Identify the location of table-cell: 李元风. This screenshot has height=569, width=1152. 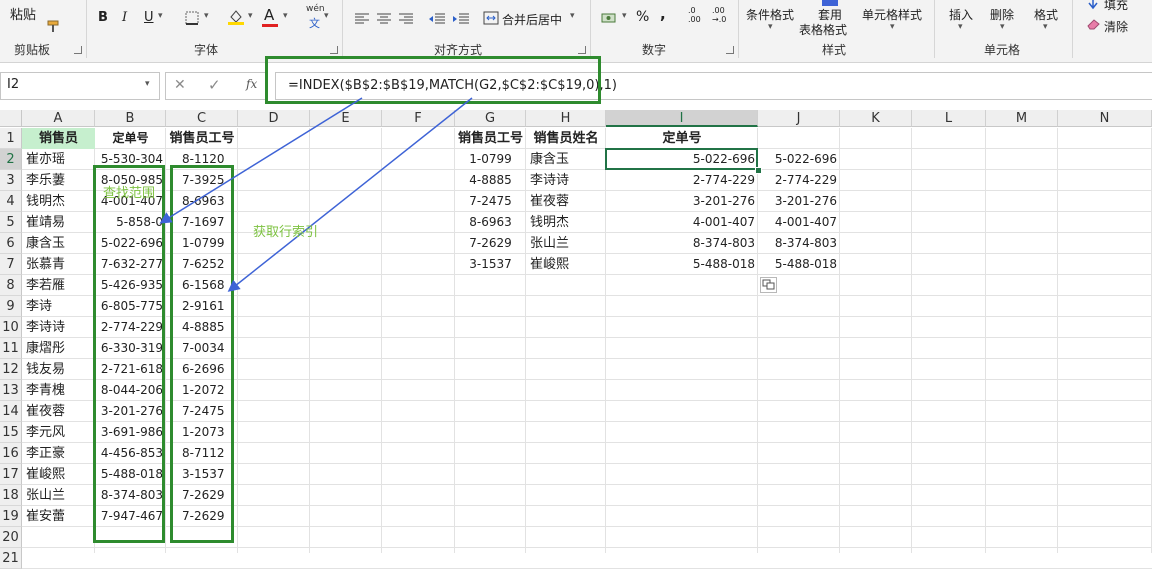
(58, 432).